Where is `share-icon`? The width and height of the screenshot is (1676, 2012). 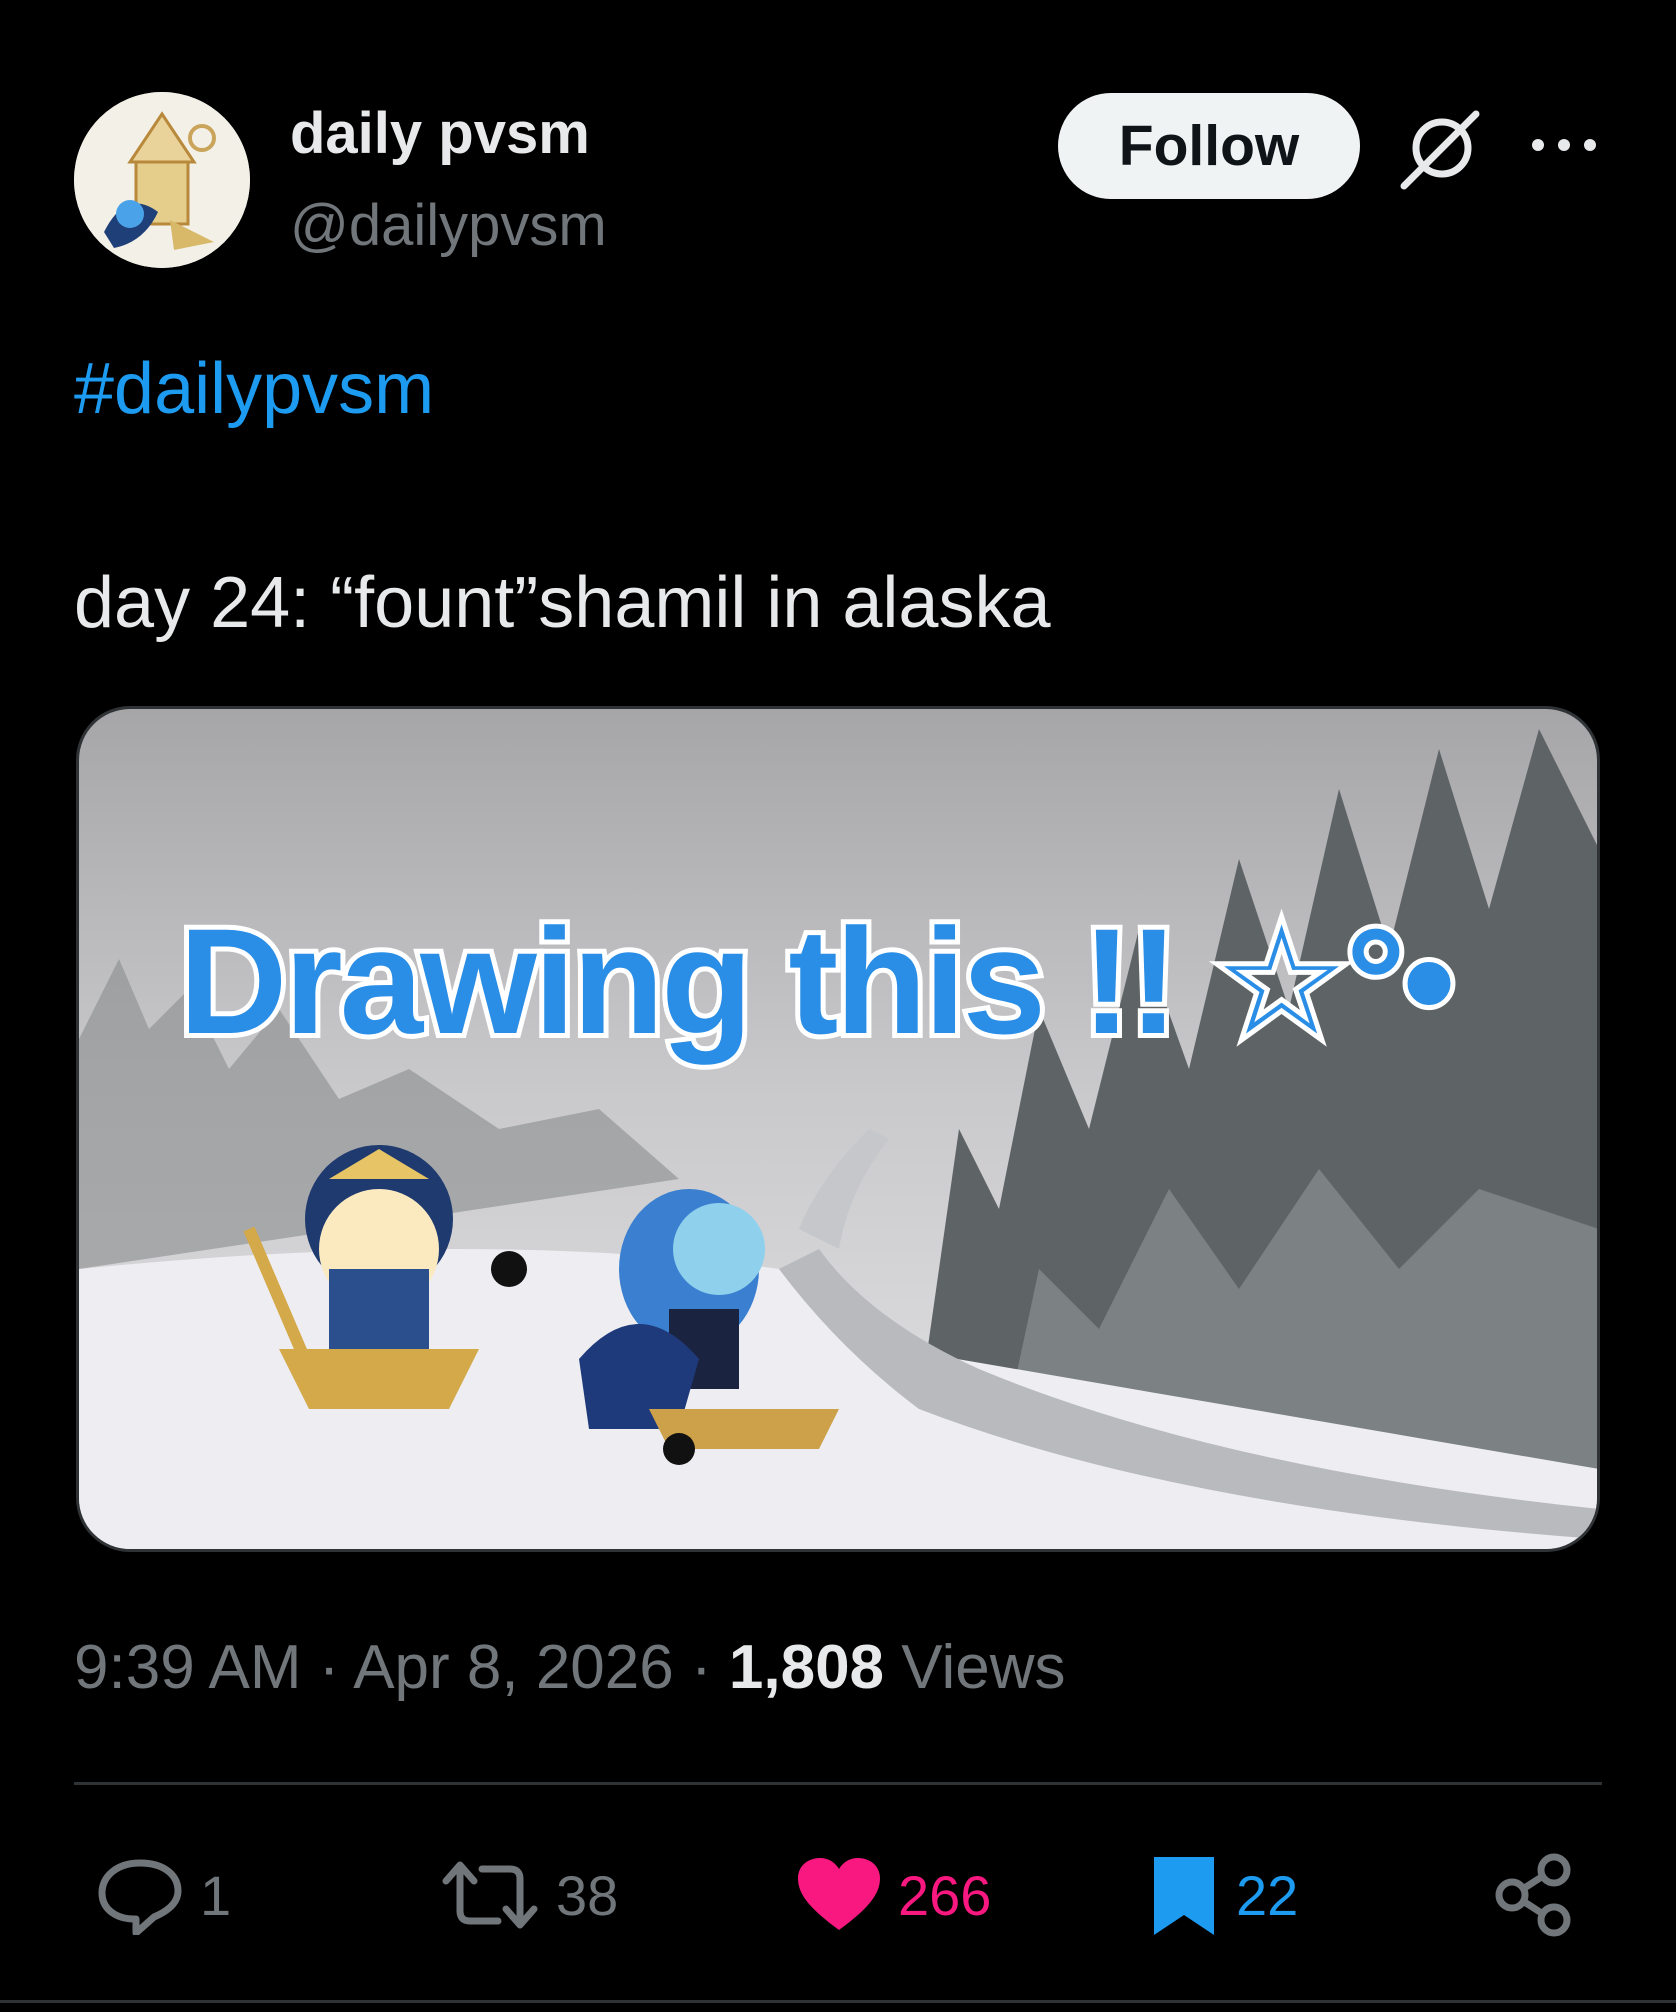 share-icon is located at coordinates (1533, 1895).